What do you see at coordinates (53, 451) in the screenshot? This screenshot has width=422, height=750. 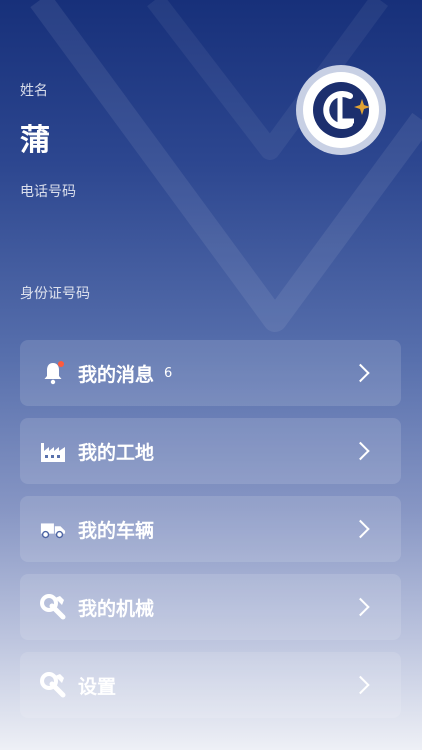 I see `factory-icon` at bounding box center [53, 451].